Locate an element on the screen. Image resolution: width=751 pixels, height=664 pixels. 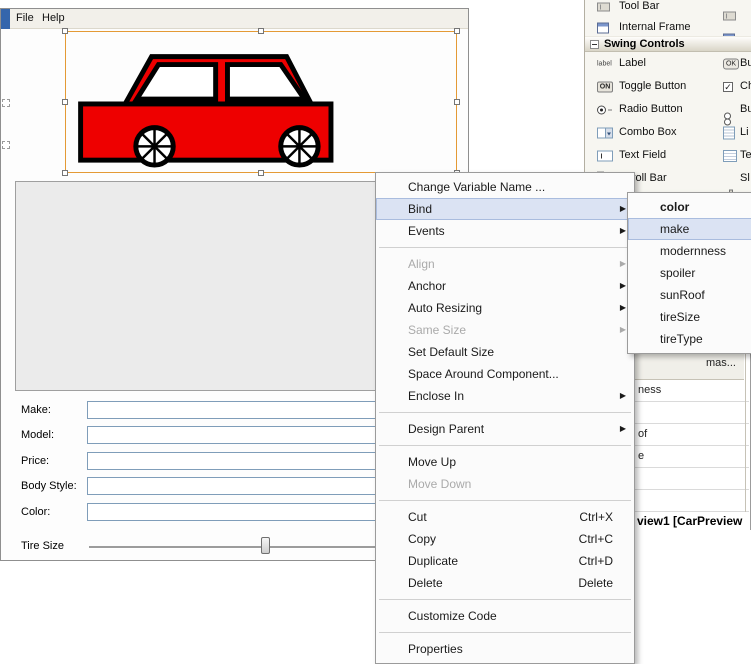
palette-section-label: Swing Controls is located at coordinates (644, 44).